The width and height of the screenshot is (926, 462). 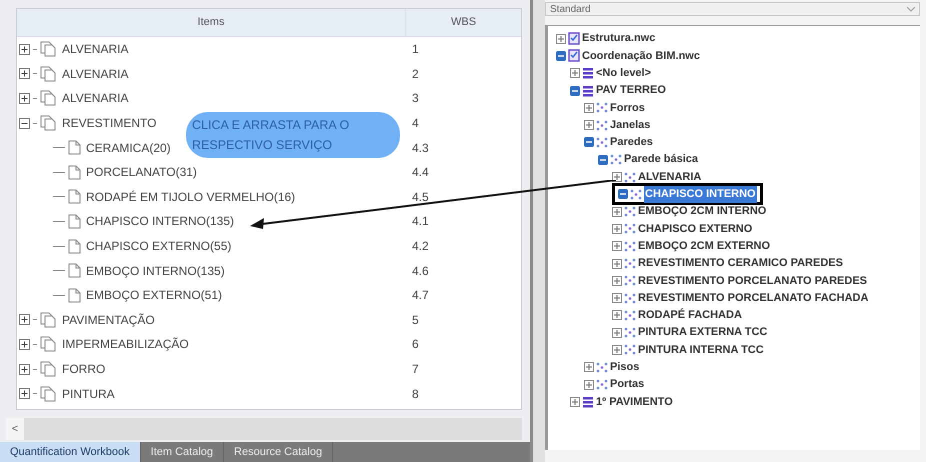 I want to click on tree-node: PINTURA EXTERNA TCC, so click(x=690, y=332).